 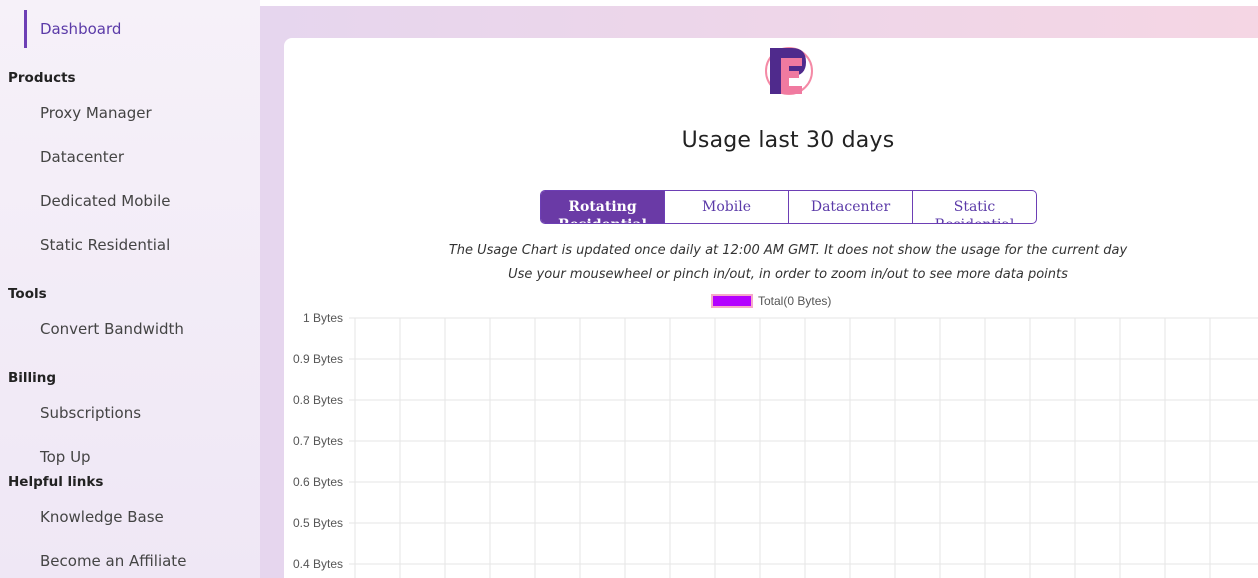 What do you see at coordinates (318, 400) in the screenshot?
I see `y-tick-label: 0.8 Bytes` at bounding box center [318, 400].